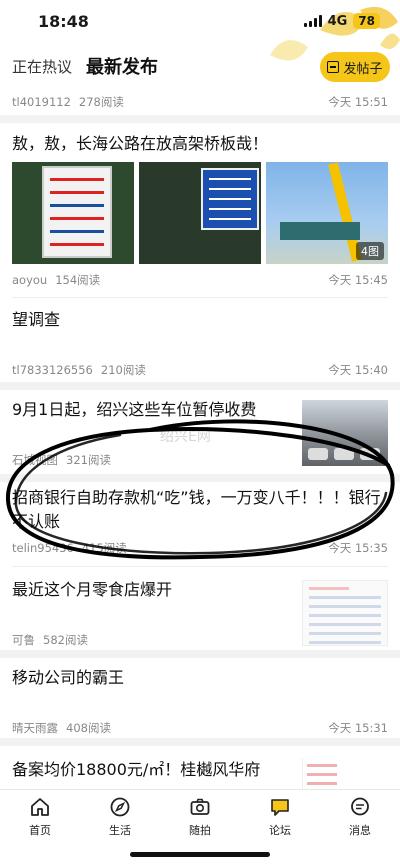 Image resolution: width=400 pixels, height=865 pixels. What do you see at coordinates (41, 102) in the screenshot?
I see `post-author: tl4019112` at bounding box center [41, 102].